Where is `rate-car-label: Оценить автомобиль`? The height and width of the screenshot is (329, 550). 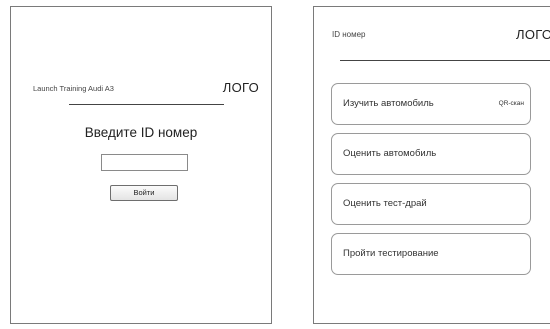 rate-car-label: Оценить автомобиль is located at coordinates (390, 153).